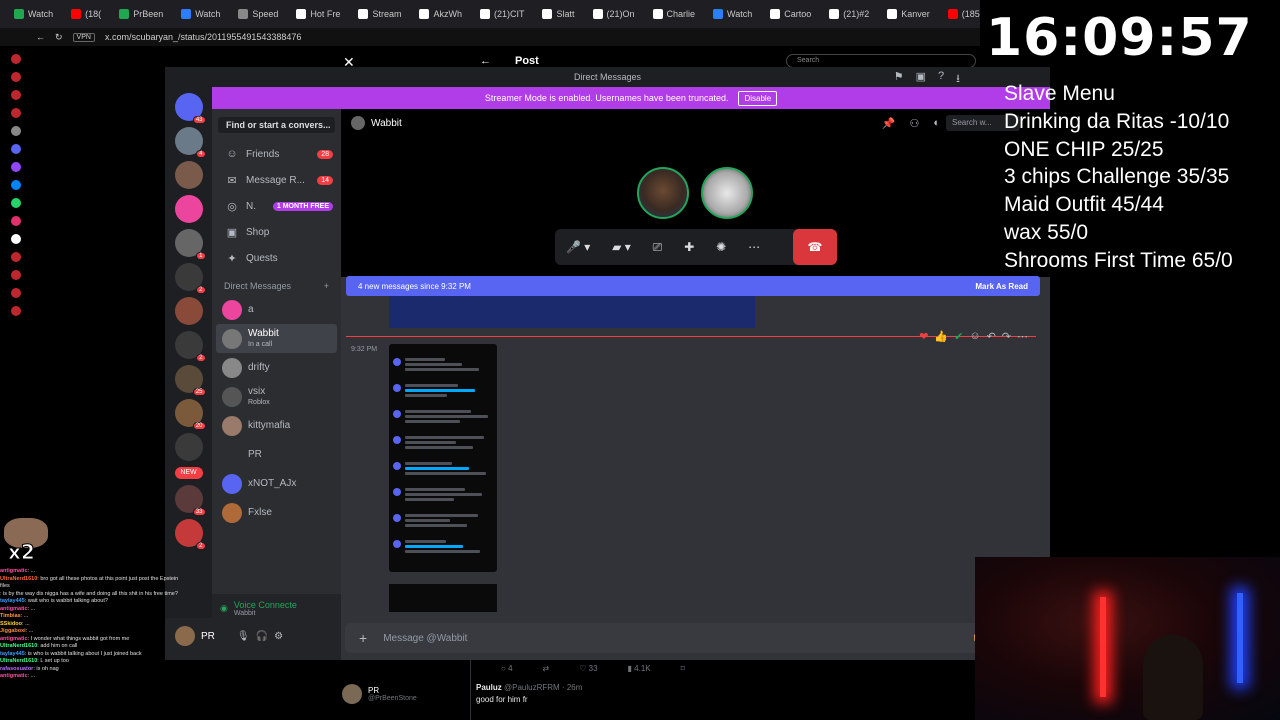 The height and width of the screenshot is (720, 1280). What do you see at coordinates (502, 14) in the screenshot?
I see `browser-tab: (21)CIT` at bounding box center [502, 14].